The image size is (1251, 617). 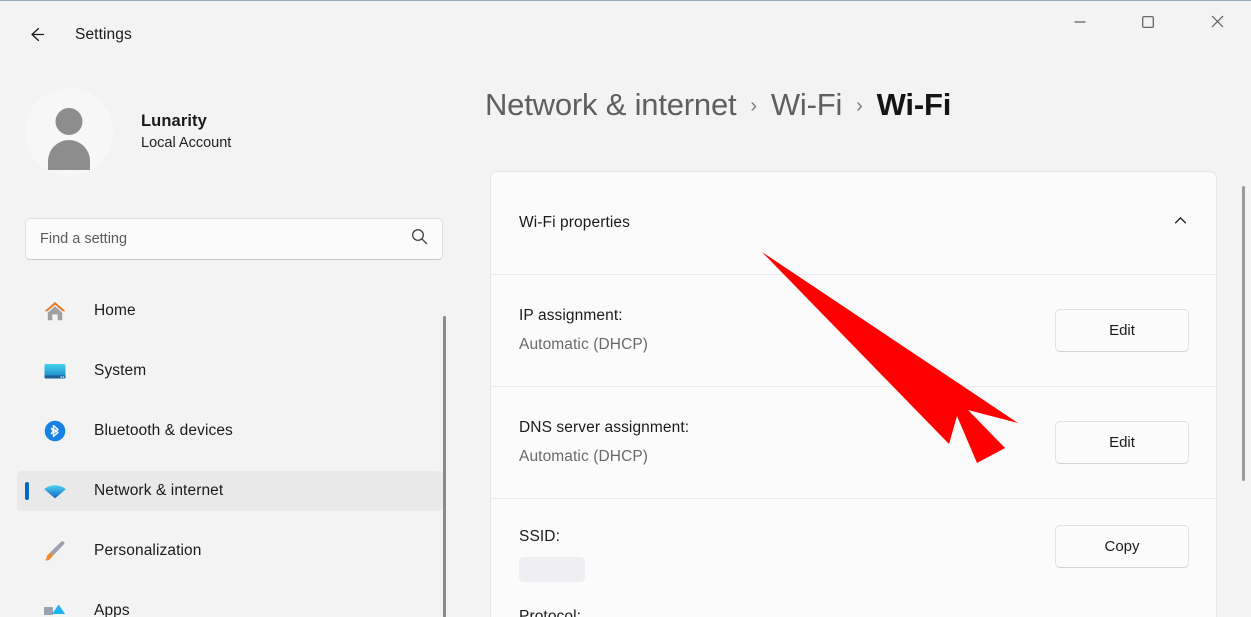 I want to click on row-ssid: SSID: Protocol: Copy, so click(x=853, y=557).